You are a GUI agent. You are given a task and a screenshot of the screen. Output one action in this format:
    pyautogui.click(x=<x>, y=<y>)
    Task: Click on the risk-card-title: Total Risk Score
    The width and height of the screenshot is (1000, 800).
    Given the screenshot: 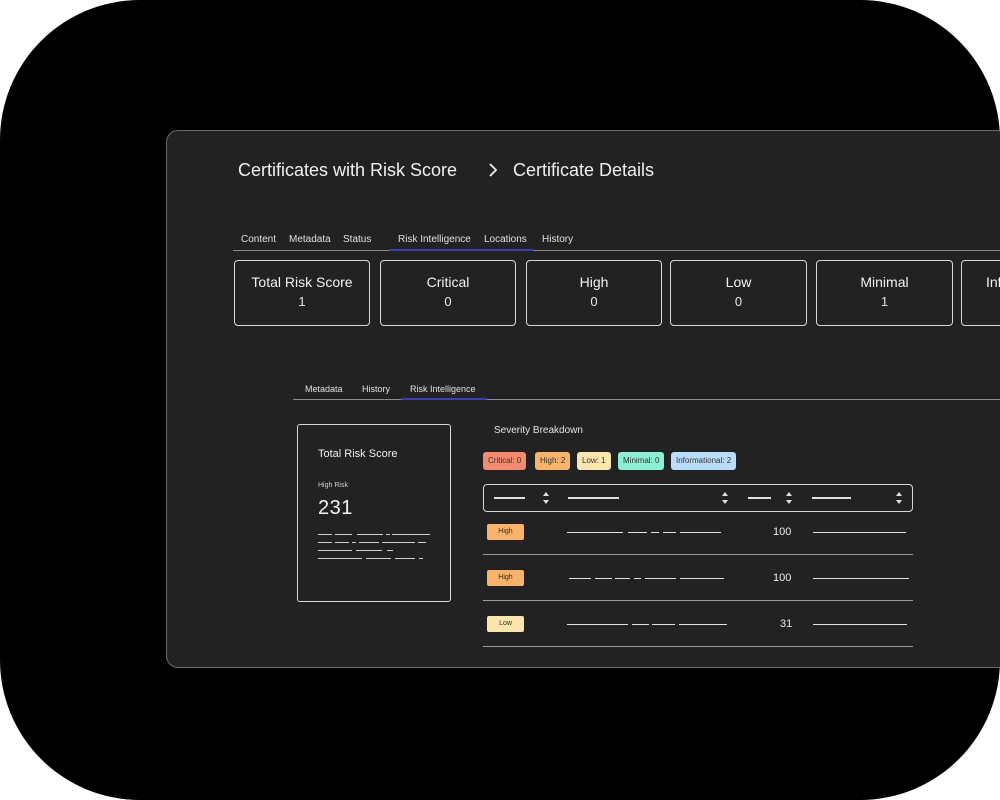 What is the action you would take?
    pyautogui.click(x=358, y=454)
    